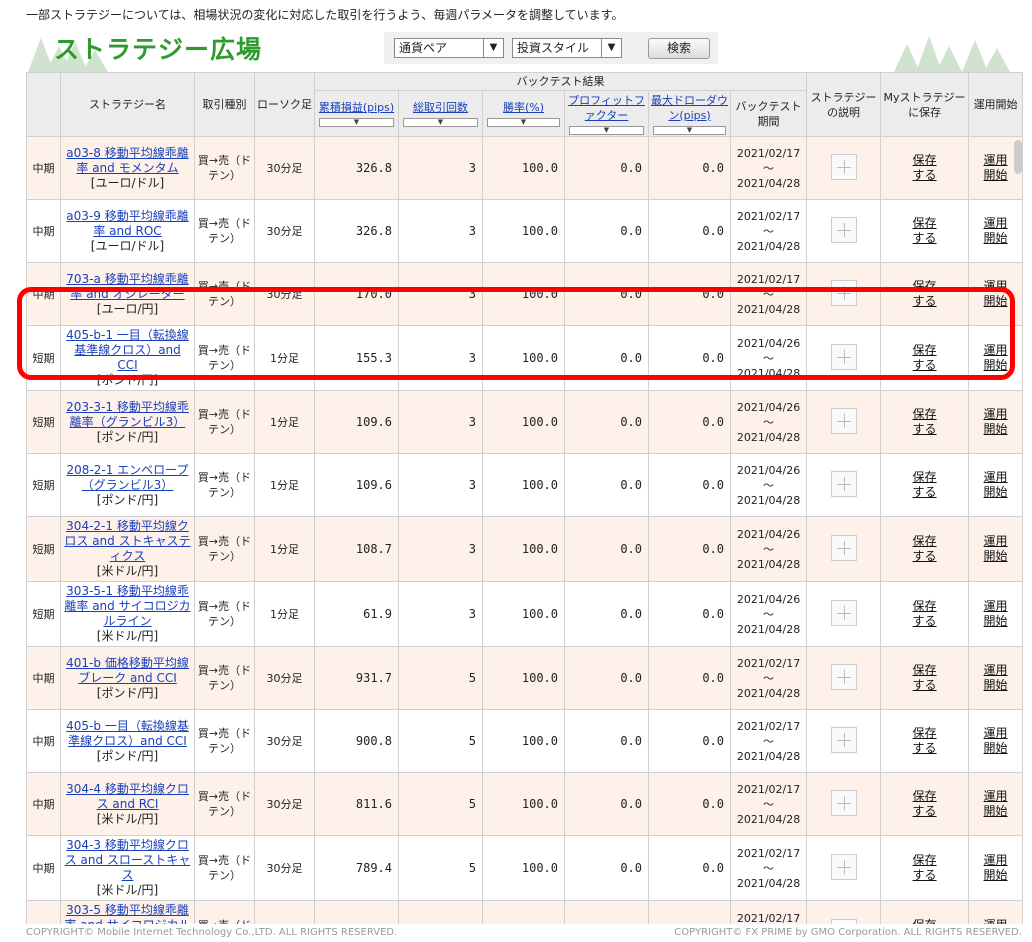  Describe the element at coordinates (768, 804) in the screenshot. I see `period-cell: 2021/02/17～2021/04/28` at that location.